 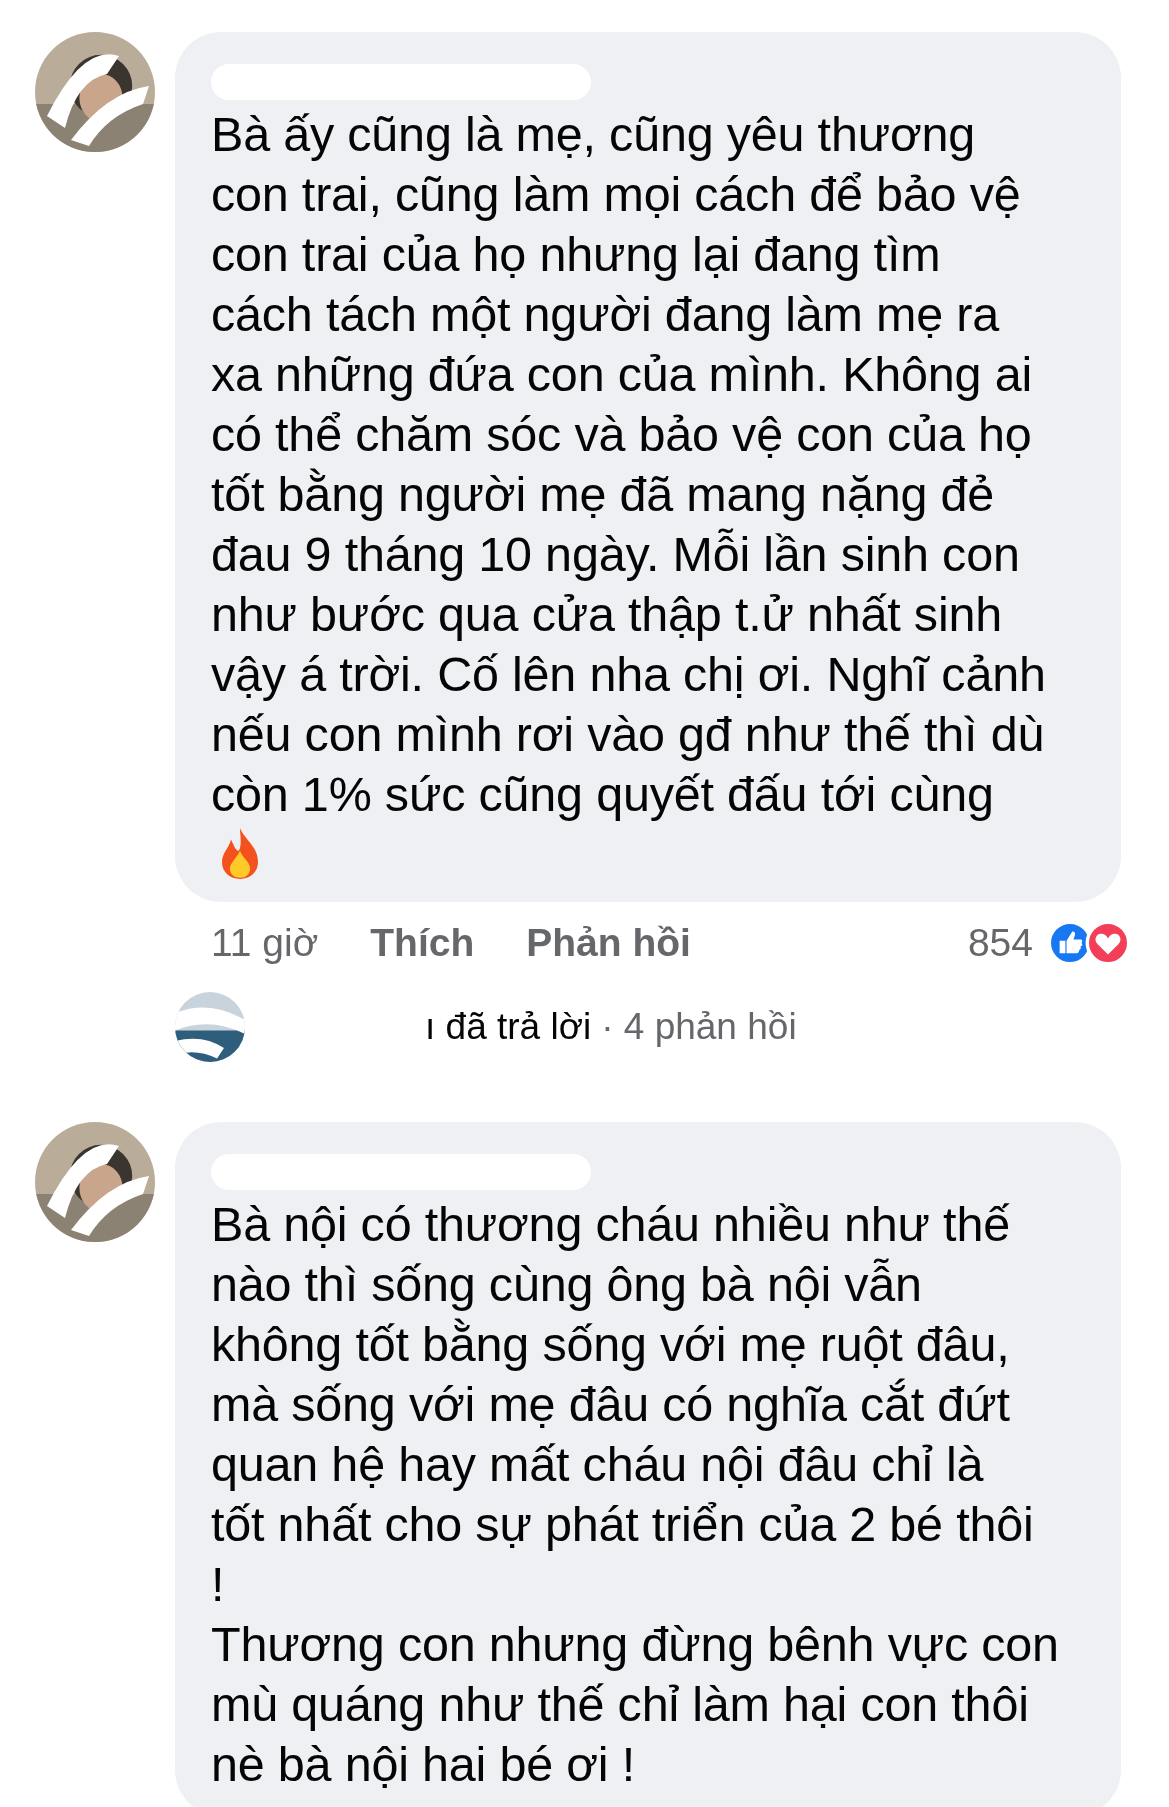 I want to click on replier-name: ı đã trả lời, so click(x=508, y=1027).